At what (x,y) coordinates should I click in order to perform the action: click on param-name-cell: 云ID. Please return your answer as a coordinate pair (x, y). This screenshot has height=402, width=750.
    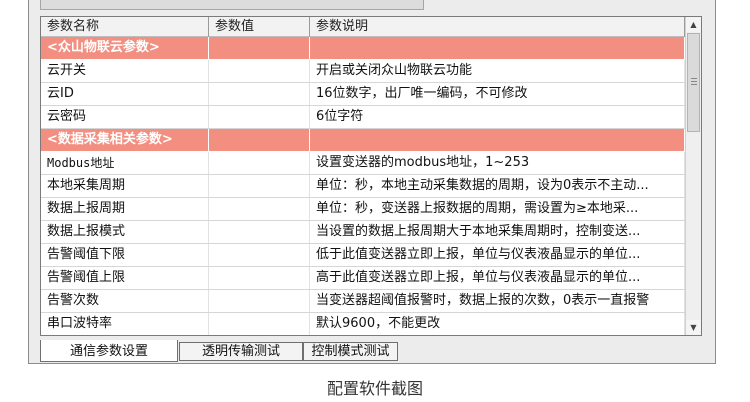
    Looking at the image, I should click on (125, 94).